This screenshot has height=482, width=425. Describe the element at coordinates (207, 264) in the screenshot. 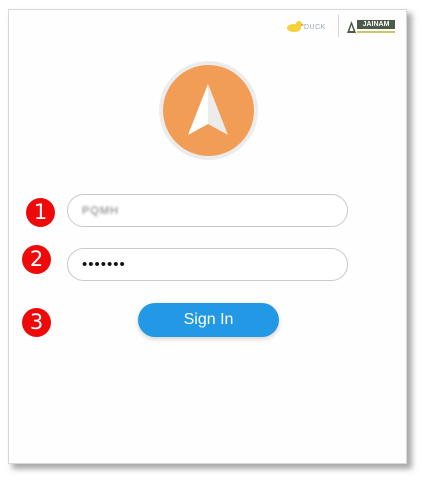

I see `password-input: •••••••` at that location.